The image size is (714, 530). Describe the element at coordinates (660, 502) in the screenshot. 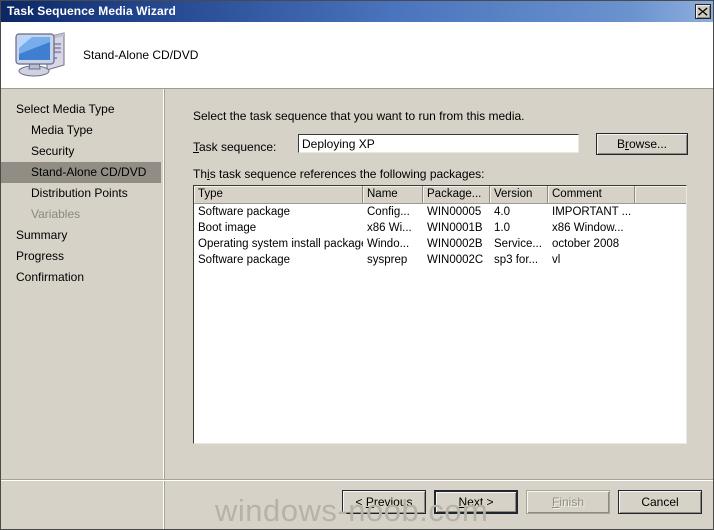

I see `cancel-button: Cancel` at that location.